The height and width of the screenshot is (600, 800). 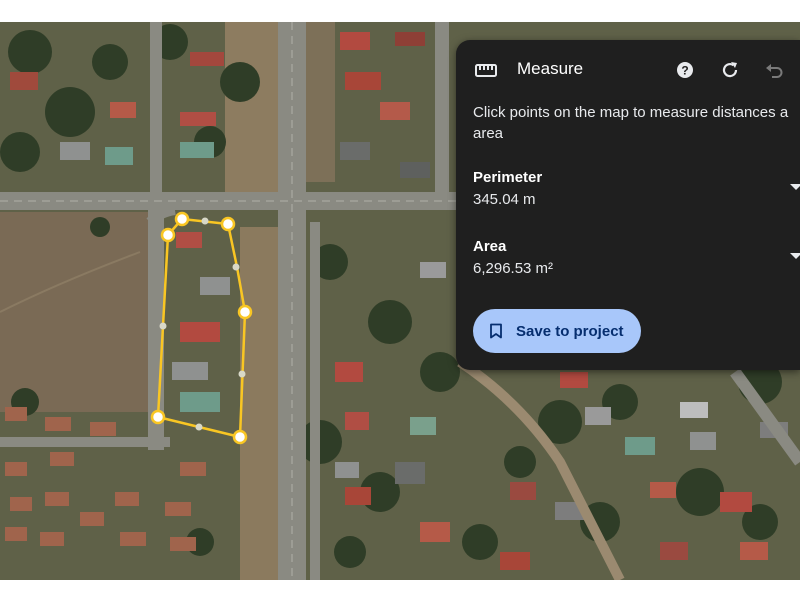 I want to click on measurement-points, so click(x=201, y=328).